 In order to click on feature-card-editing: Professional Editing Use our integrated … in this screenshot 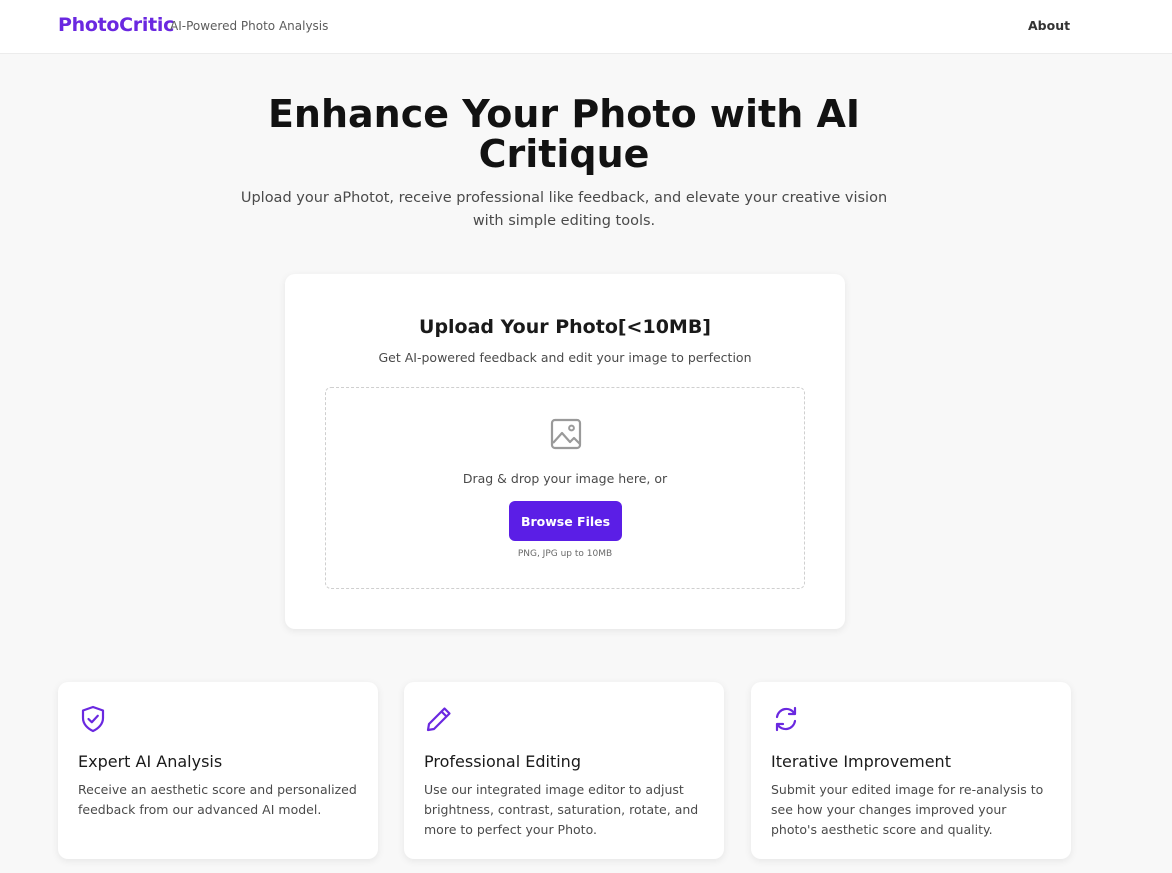, I will do `click(564, 770)`.